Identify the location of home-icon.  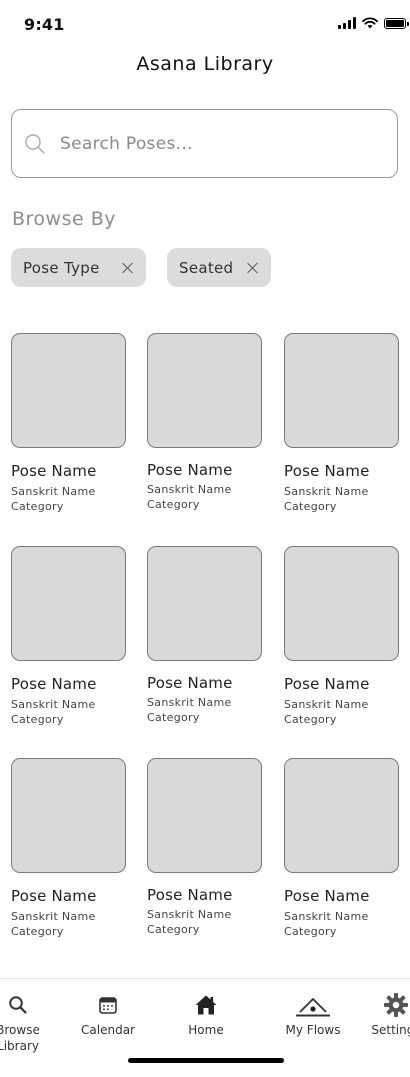
(206, 1005).